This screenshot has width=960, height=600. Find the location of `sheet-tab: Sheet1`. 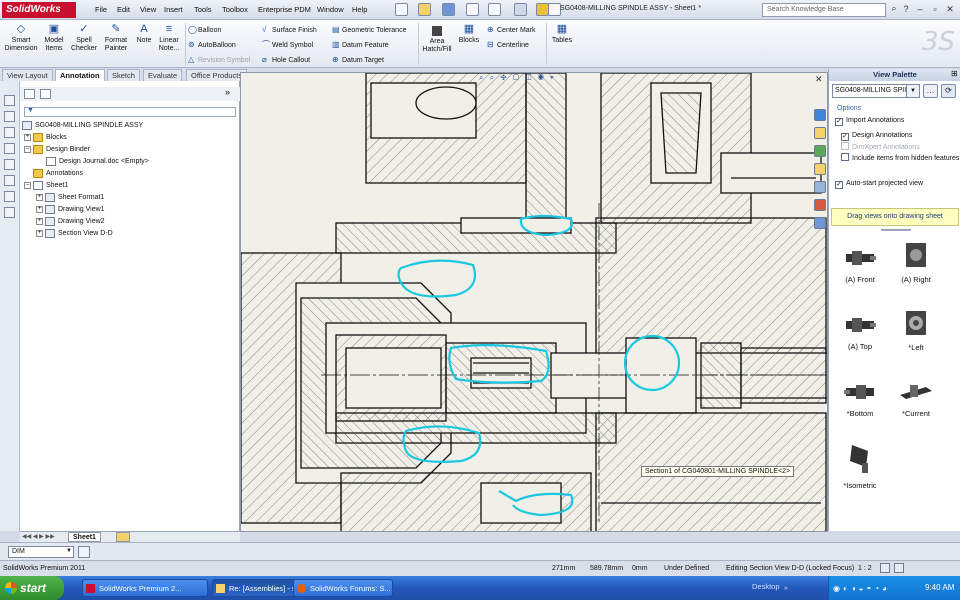

sheet-tab: Sheet1 is located at coordinates (84, 537).